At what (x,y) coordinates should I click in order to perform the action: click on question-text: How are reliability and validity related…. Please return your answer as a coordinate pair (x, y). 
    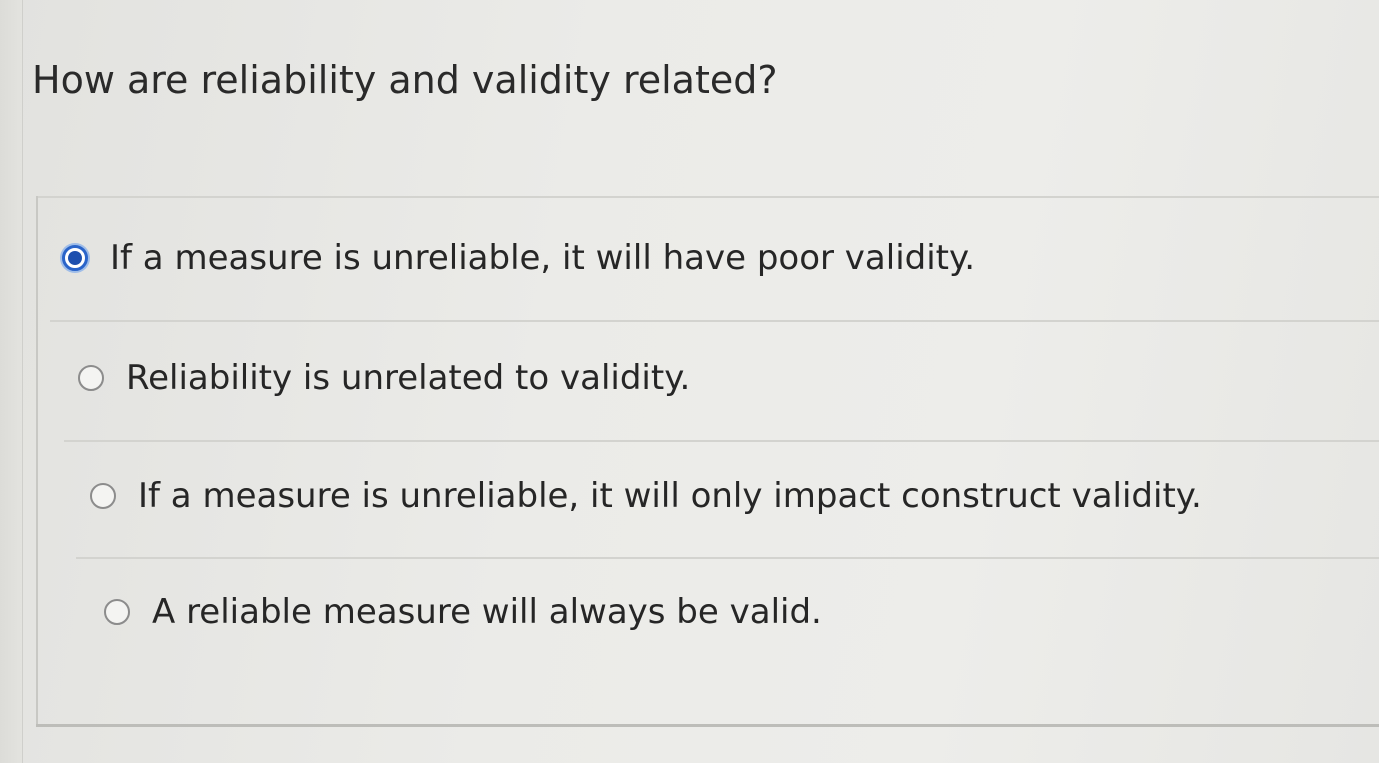
    Looking at the image, I should click on (405, 80).